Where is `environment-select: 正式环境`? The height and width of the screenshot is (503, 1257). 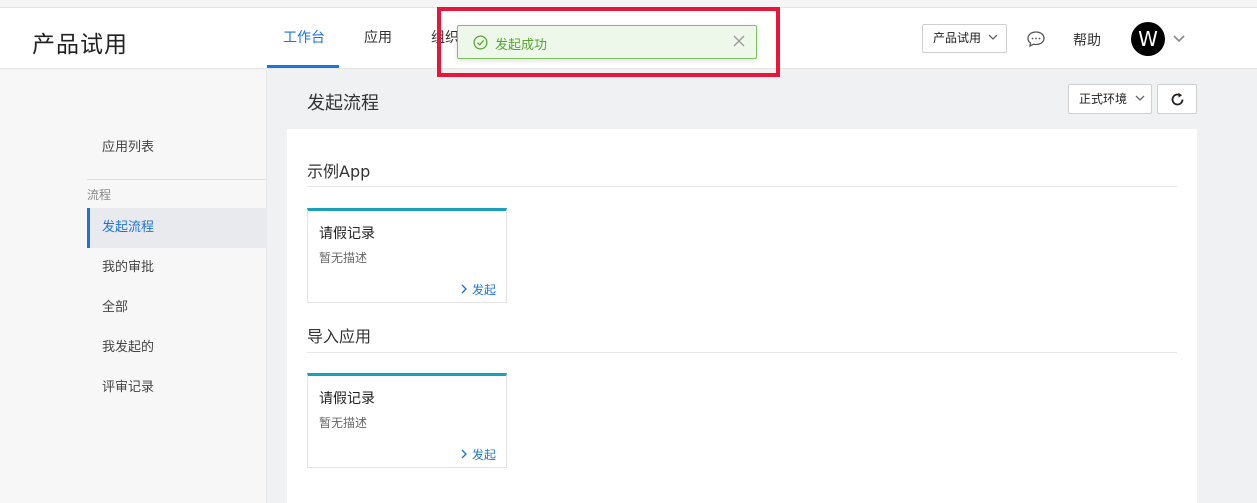
environment-select: 正式环境 is located at coordinates (1110, 99).